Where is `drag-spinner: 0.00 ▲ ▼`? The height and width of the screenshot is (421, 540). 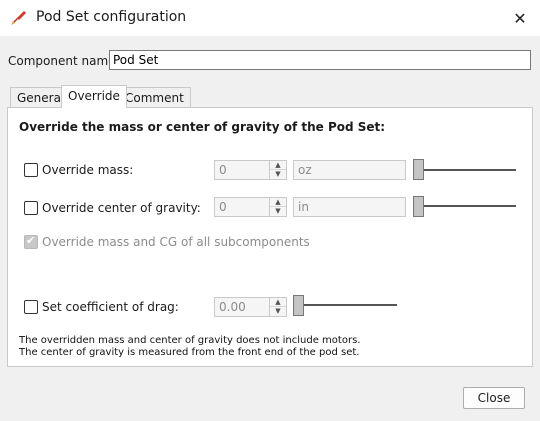
drag-spinner: 0.00 ▲ ▼ is located at coordinates (250, 307).